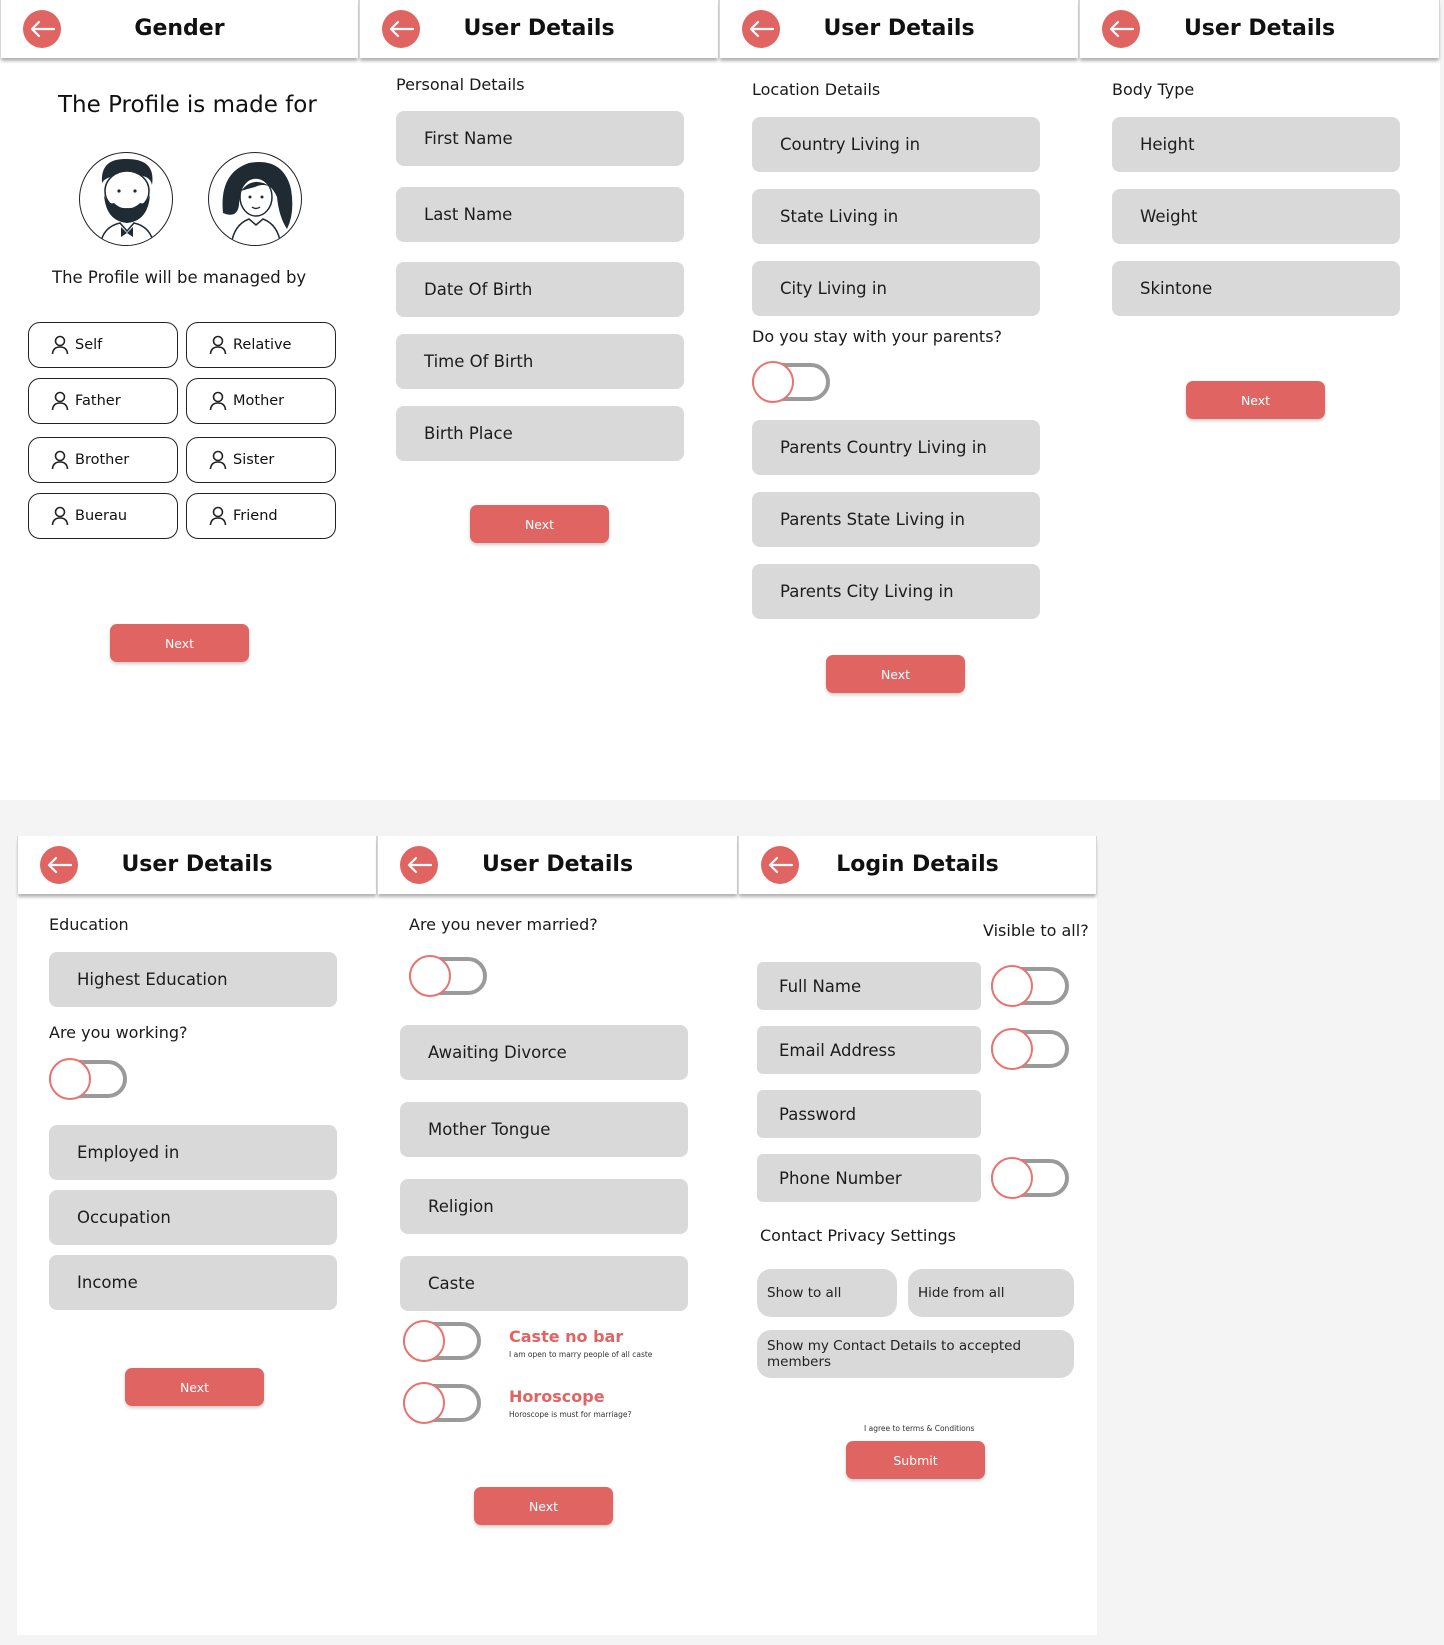 The image size is (1444, 1645). What do you see at coordinates (540, 214) in the screenshot?
I see `last-name-field: Last Name` at bounding box center [540, 214].